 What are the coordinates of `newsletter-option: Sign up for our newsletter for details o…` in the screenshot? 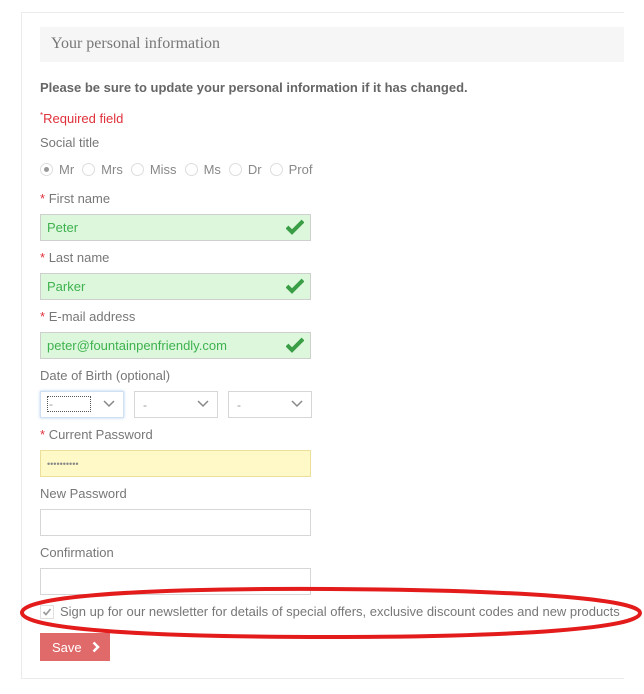 It's located at (330, 611).